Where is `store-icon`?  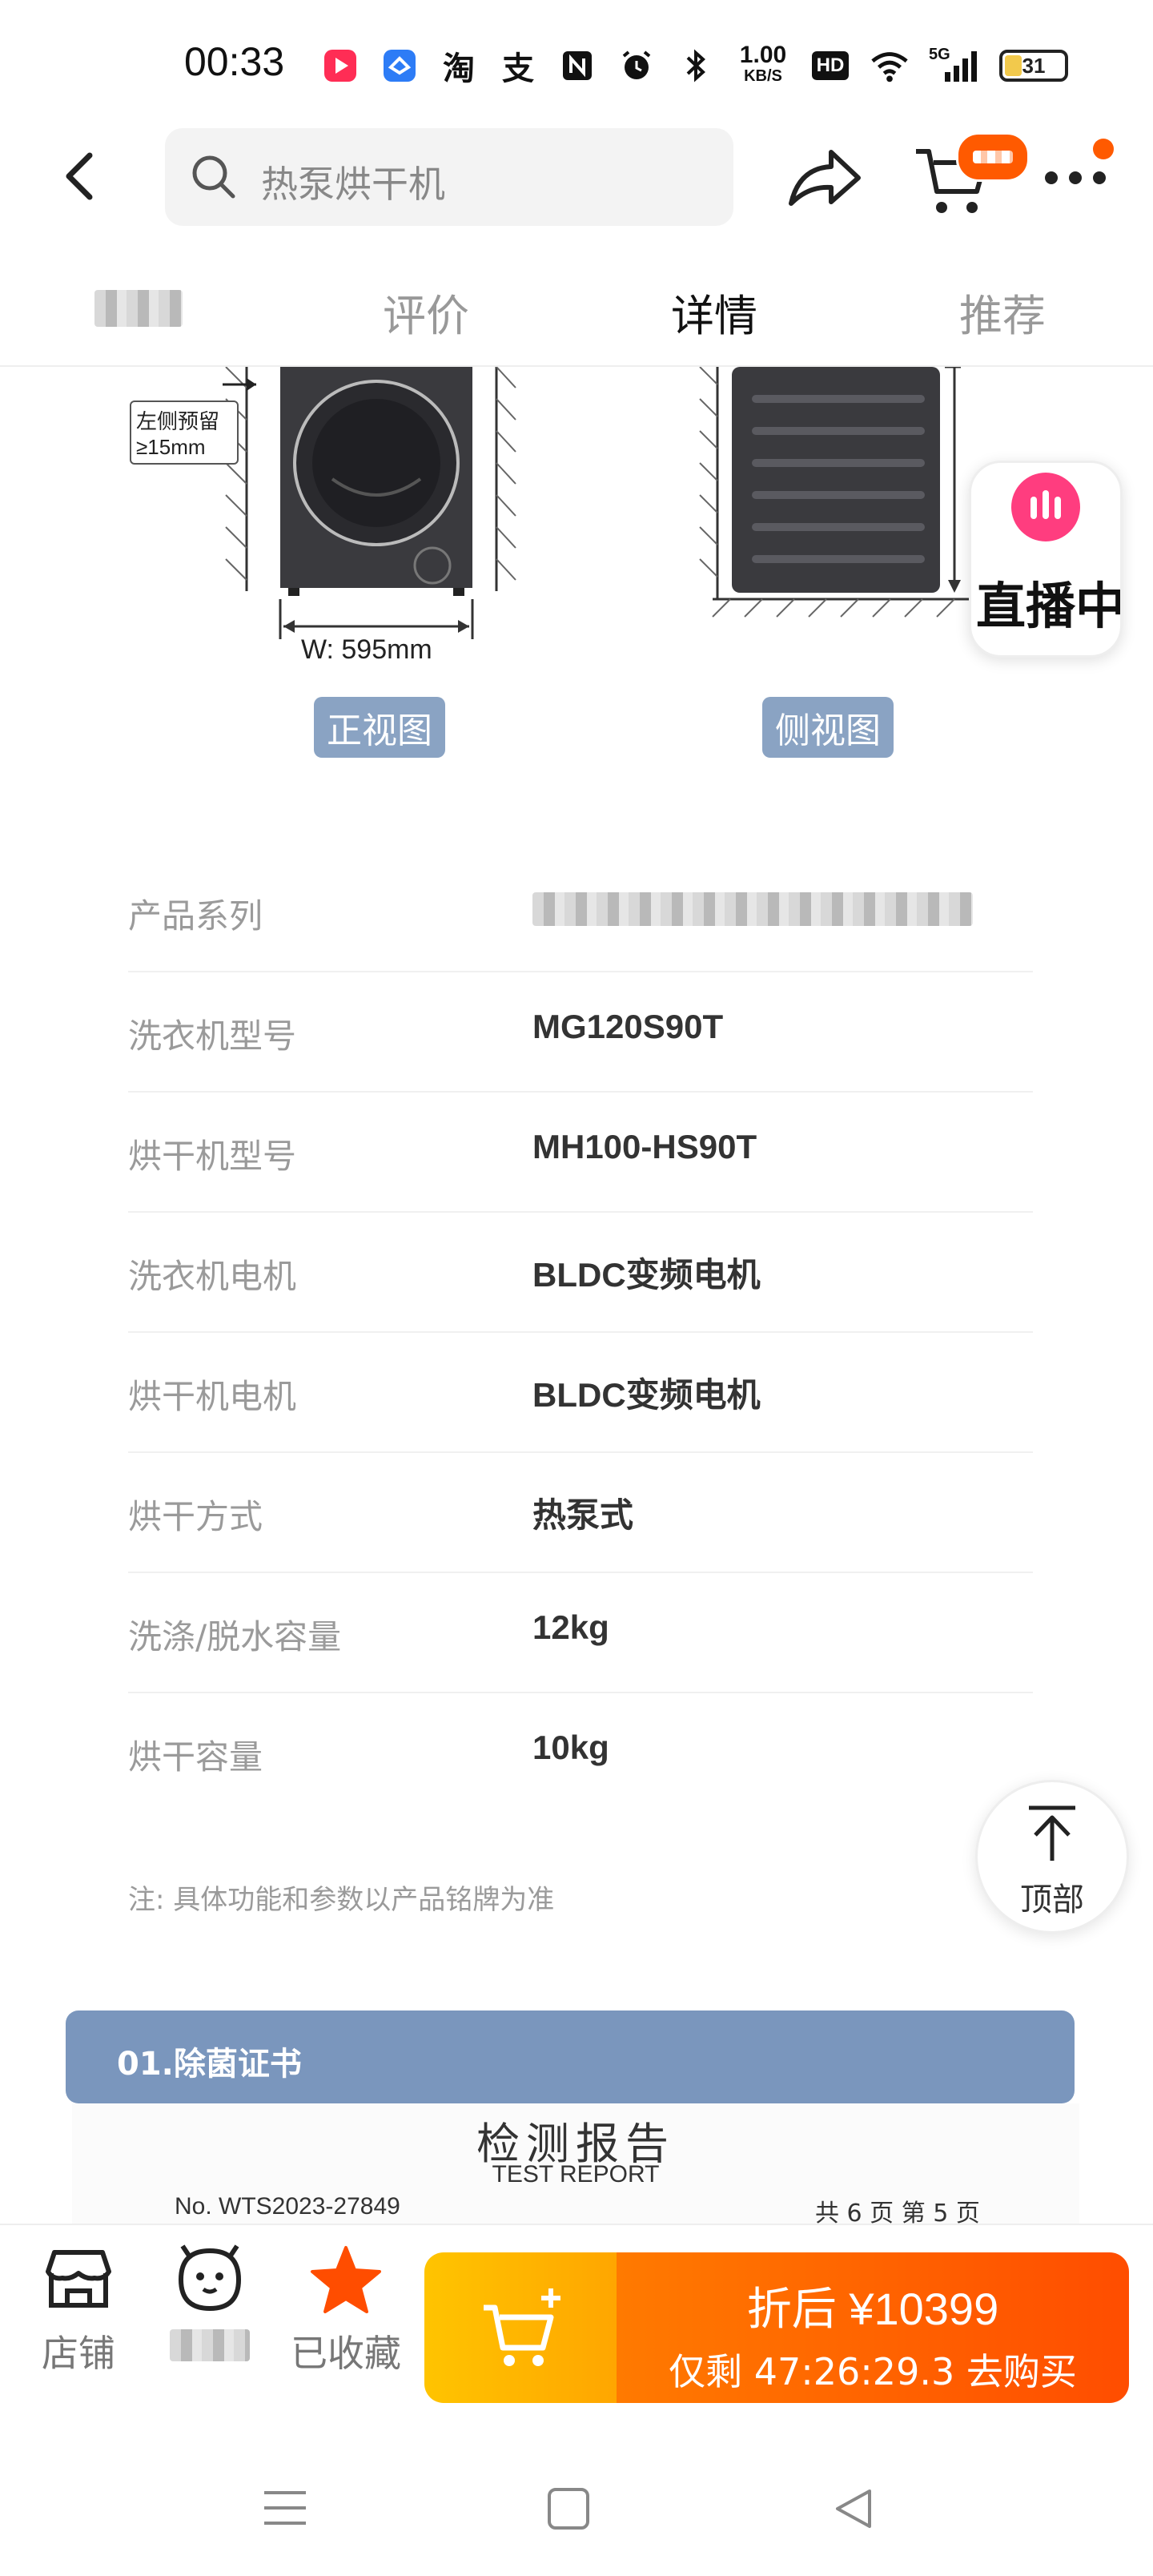
store-icon is located at coordinates (78, 2279).